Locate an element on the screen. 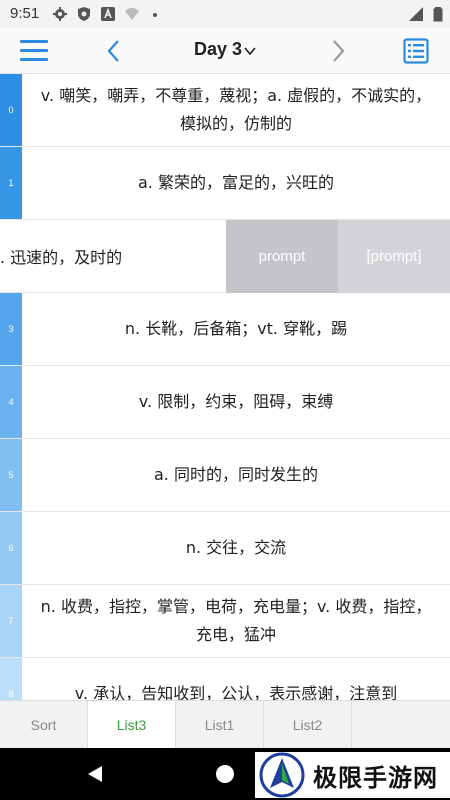 The image size is (450, 800). list-item: 0 v. 嘲笑，嘲弄，不尊重，蔑视；a. 虚假的，不诚实的，模拟的，仿制的 is located at coordinates (225, 110).